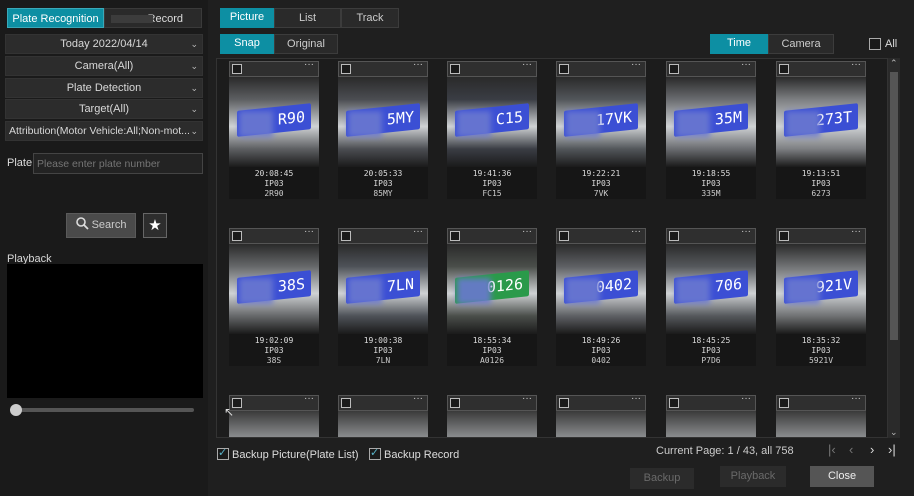 This screenshot has height=496, width=914. Describe the element at coordinates (274, 289) in the screenshot. I see `snapshot-image: 38S` at that location.